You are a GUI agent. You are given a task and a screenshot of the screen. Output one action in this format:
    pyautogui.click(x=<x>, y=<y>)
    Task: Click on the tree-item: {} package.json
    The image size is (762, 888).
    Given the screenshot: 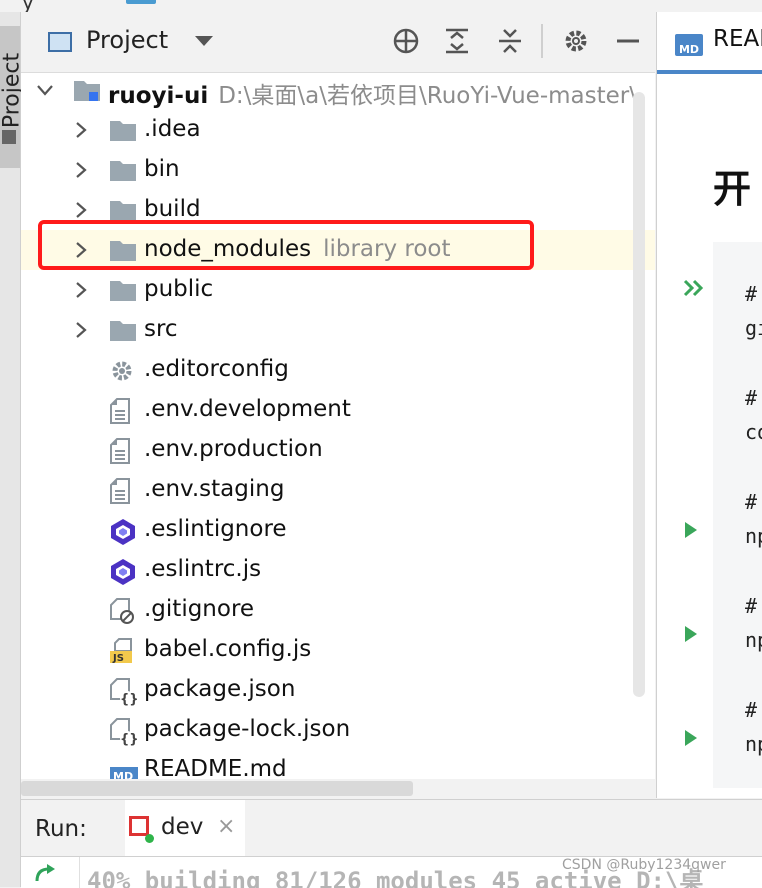 What is the action you would take?
    pyautogui.click(x=338, y=690)
    